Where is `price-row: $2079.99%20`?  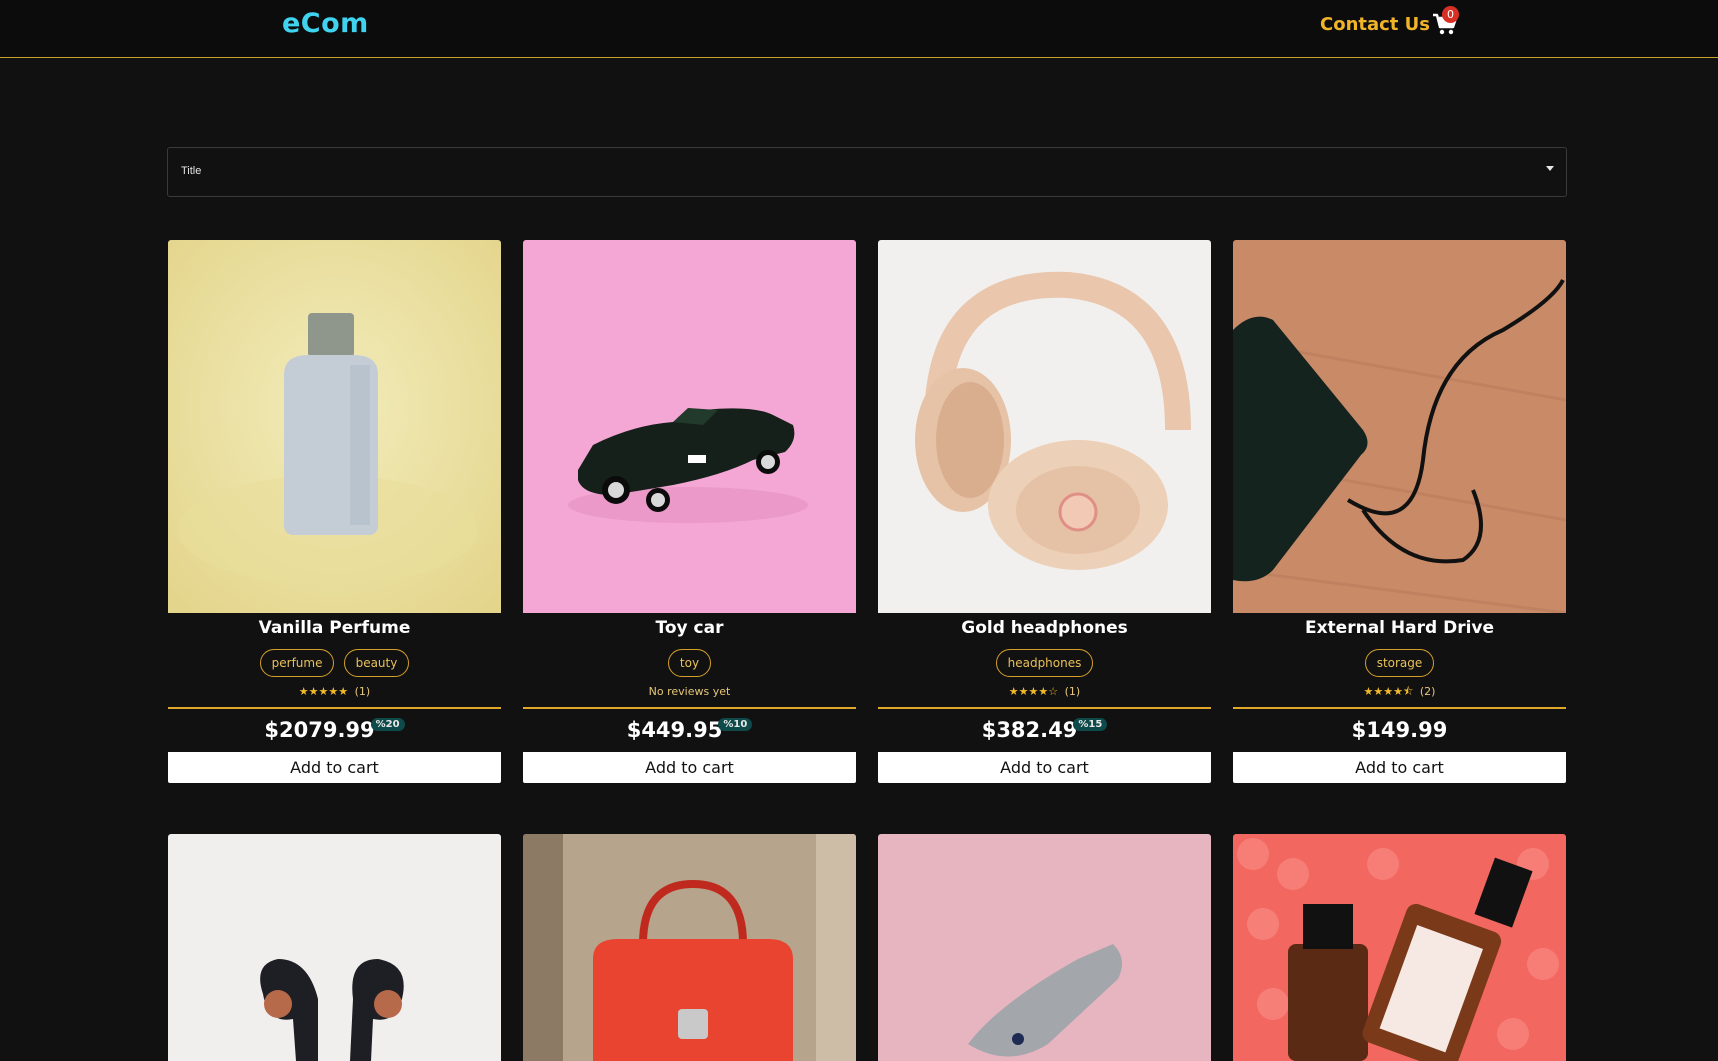
price-row: $2079.99%20 is located at coordinates (334, 730).